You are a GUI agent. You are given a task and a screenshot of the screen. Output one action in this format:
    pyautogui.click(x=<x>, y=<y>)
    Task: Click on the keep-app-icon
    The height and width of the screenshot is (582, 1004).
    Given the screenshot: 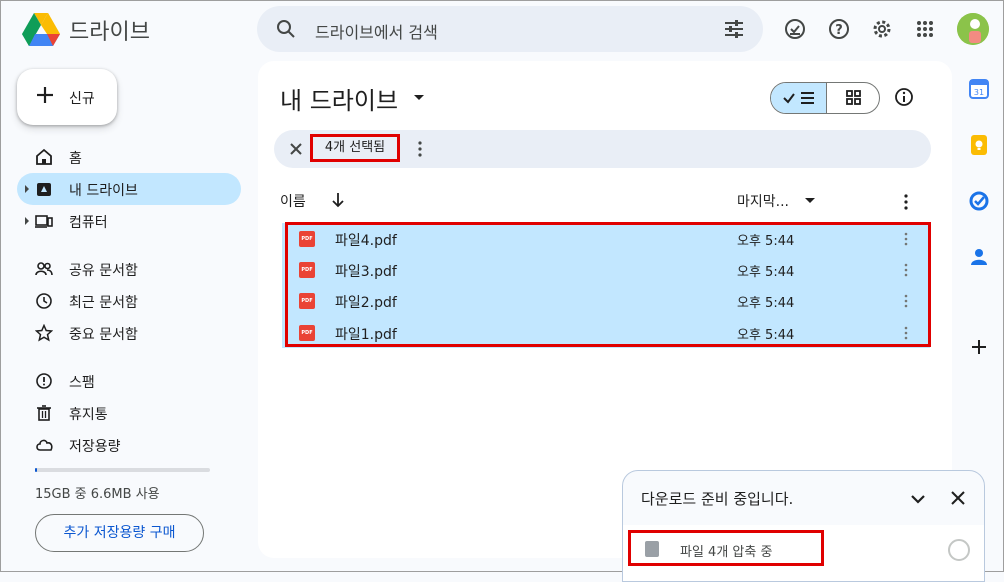 What is the action you would take?
    pyautogui.click(x=979, y=145)
    